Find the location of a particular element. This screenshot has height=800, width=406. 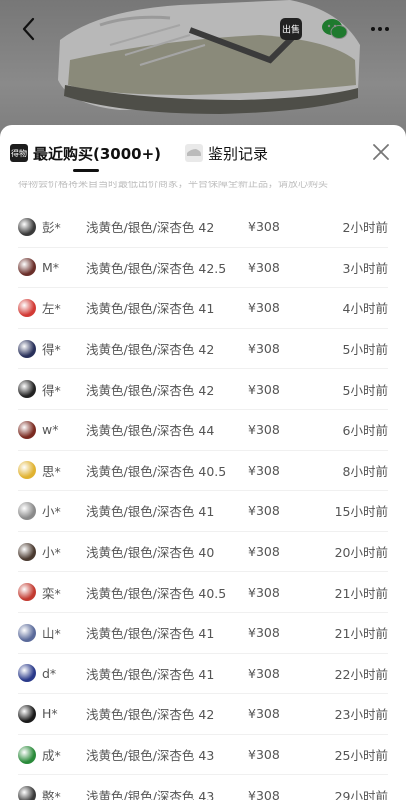

buyer-name: d* is located at coordinates (49, 673).